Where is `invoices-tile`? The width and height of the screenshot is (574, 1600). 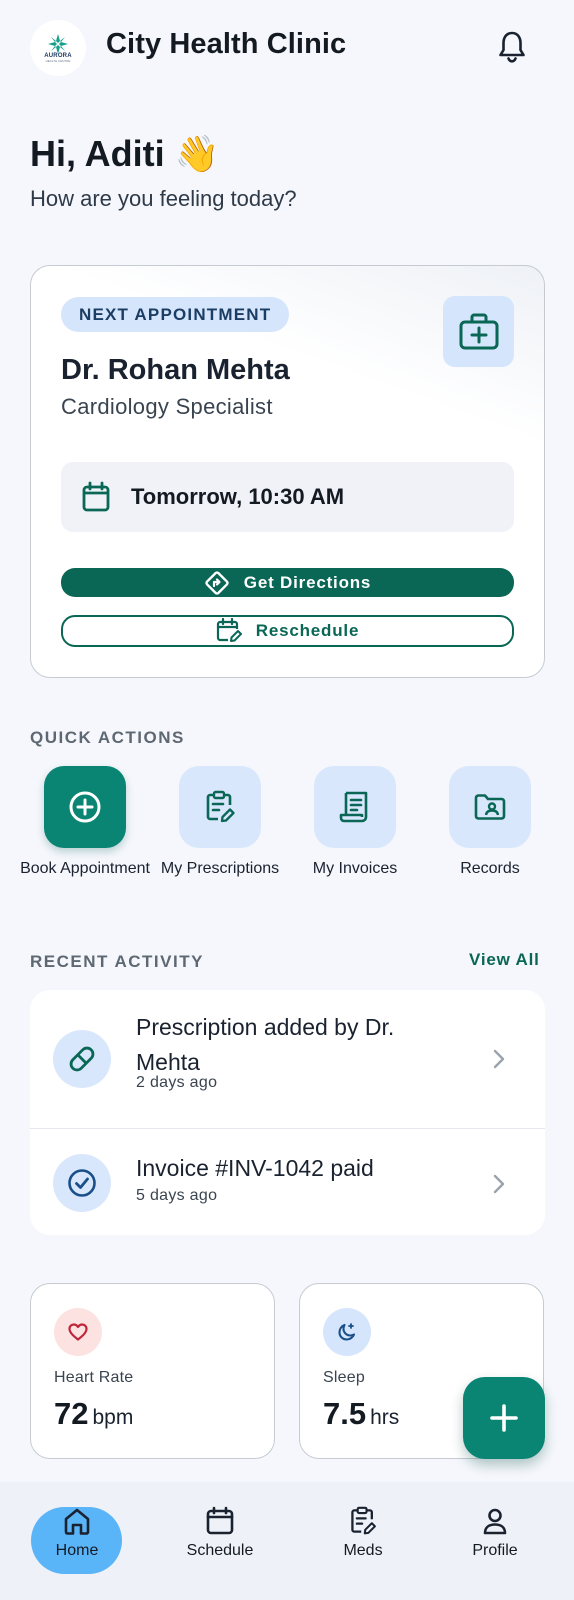 invoices-tile is located at coordinates (355, 807).